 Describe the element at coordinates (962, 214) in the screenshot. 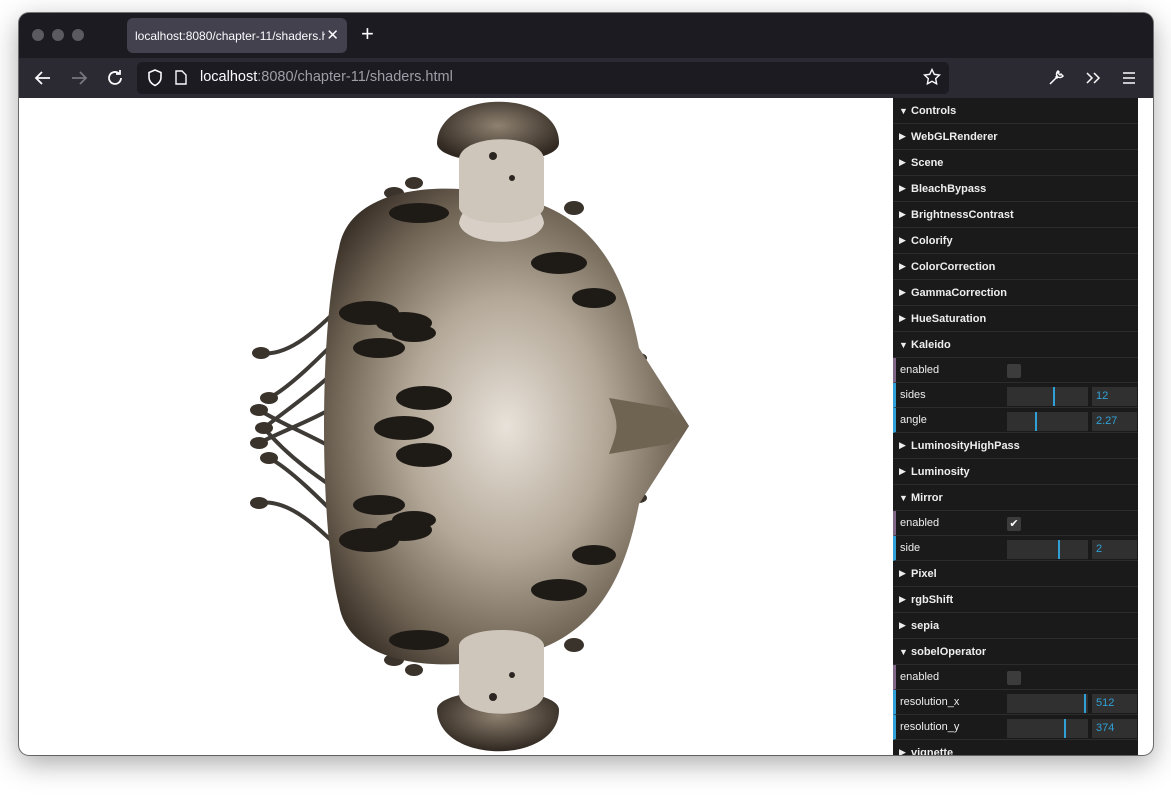

I see `folder-label: BrightnessContrast` at that location.